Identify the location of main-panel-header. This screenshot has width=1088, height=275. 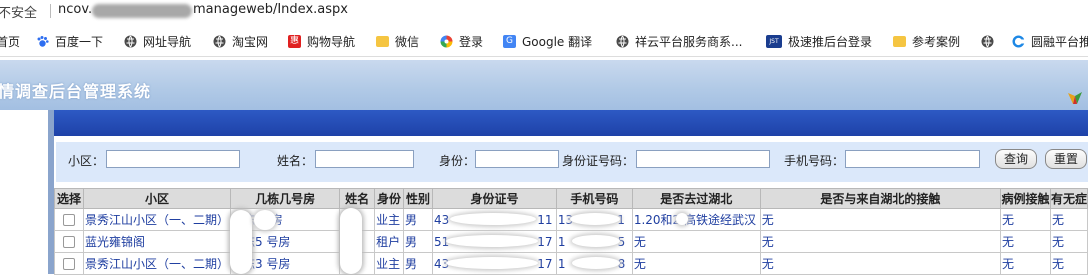
(571, 123).